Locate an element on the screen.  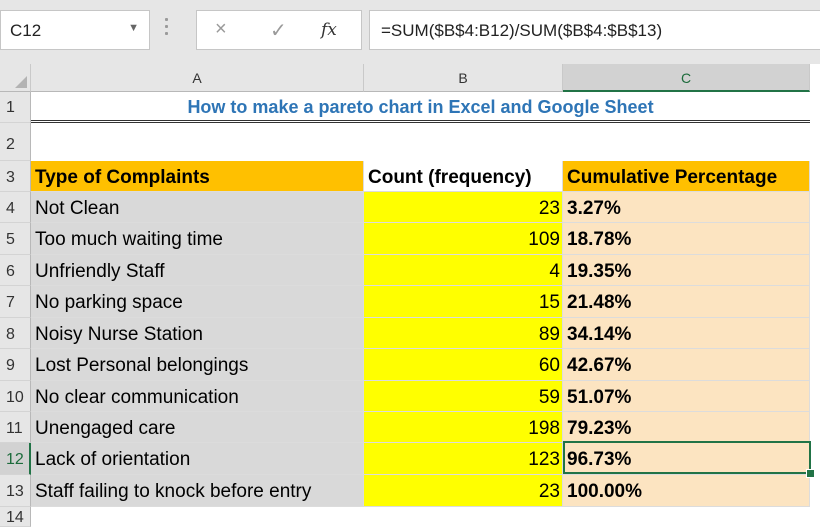
row-header: 12 is located at coordinates (15, 459).